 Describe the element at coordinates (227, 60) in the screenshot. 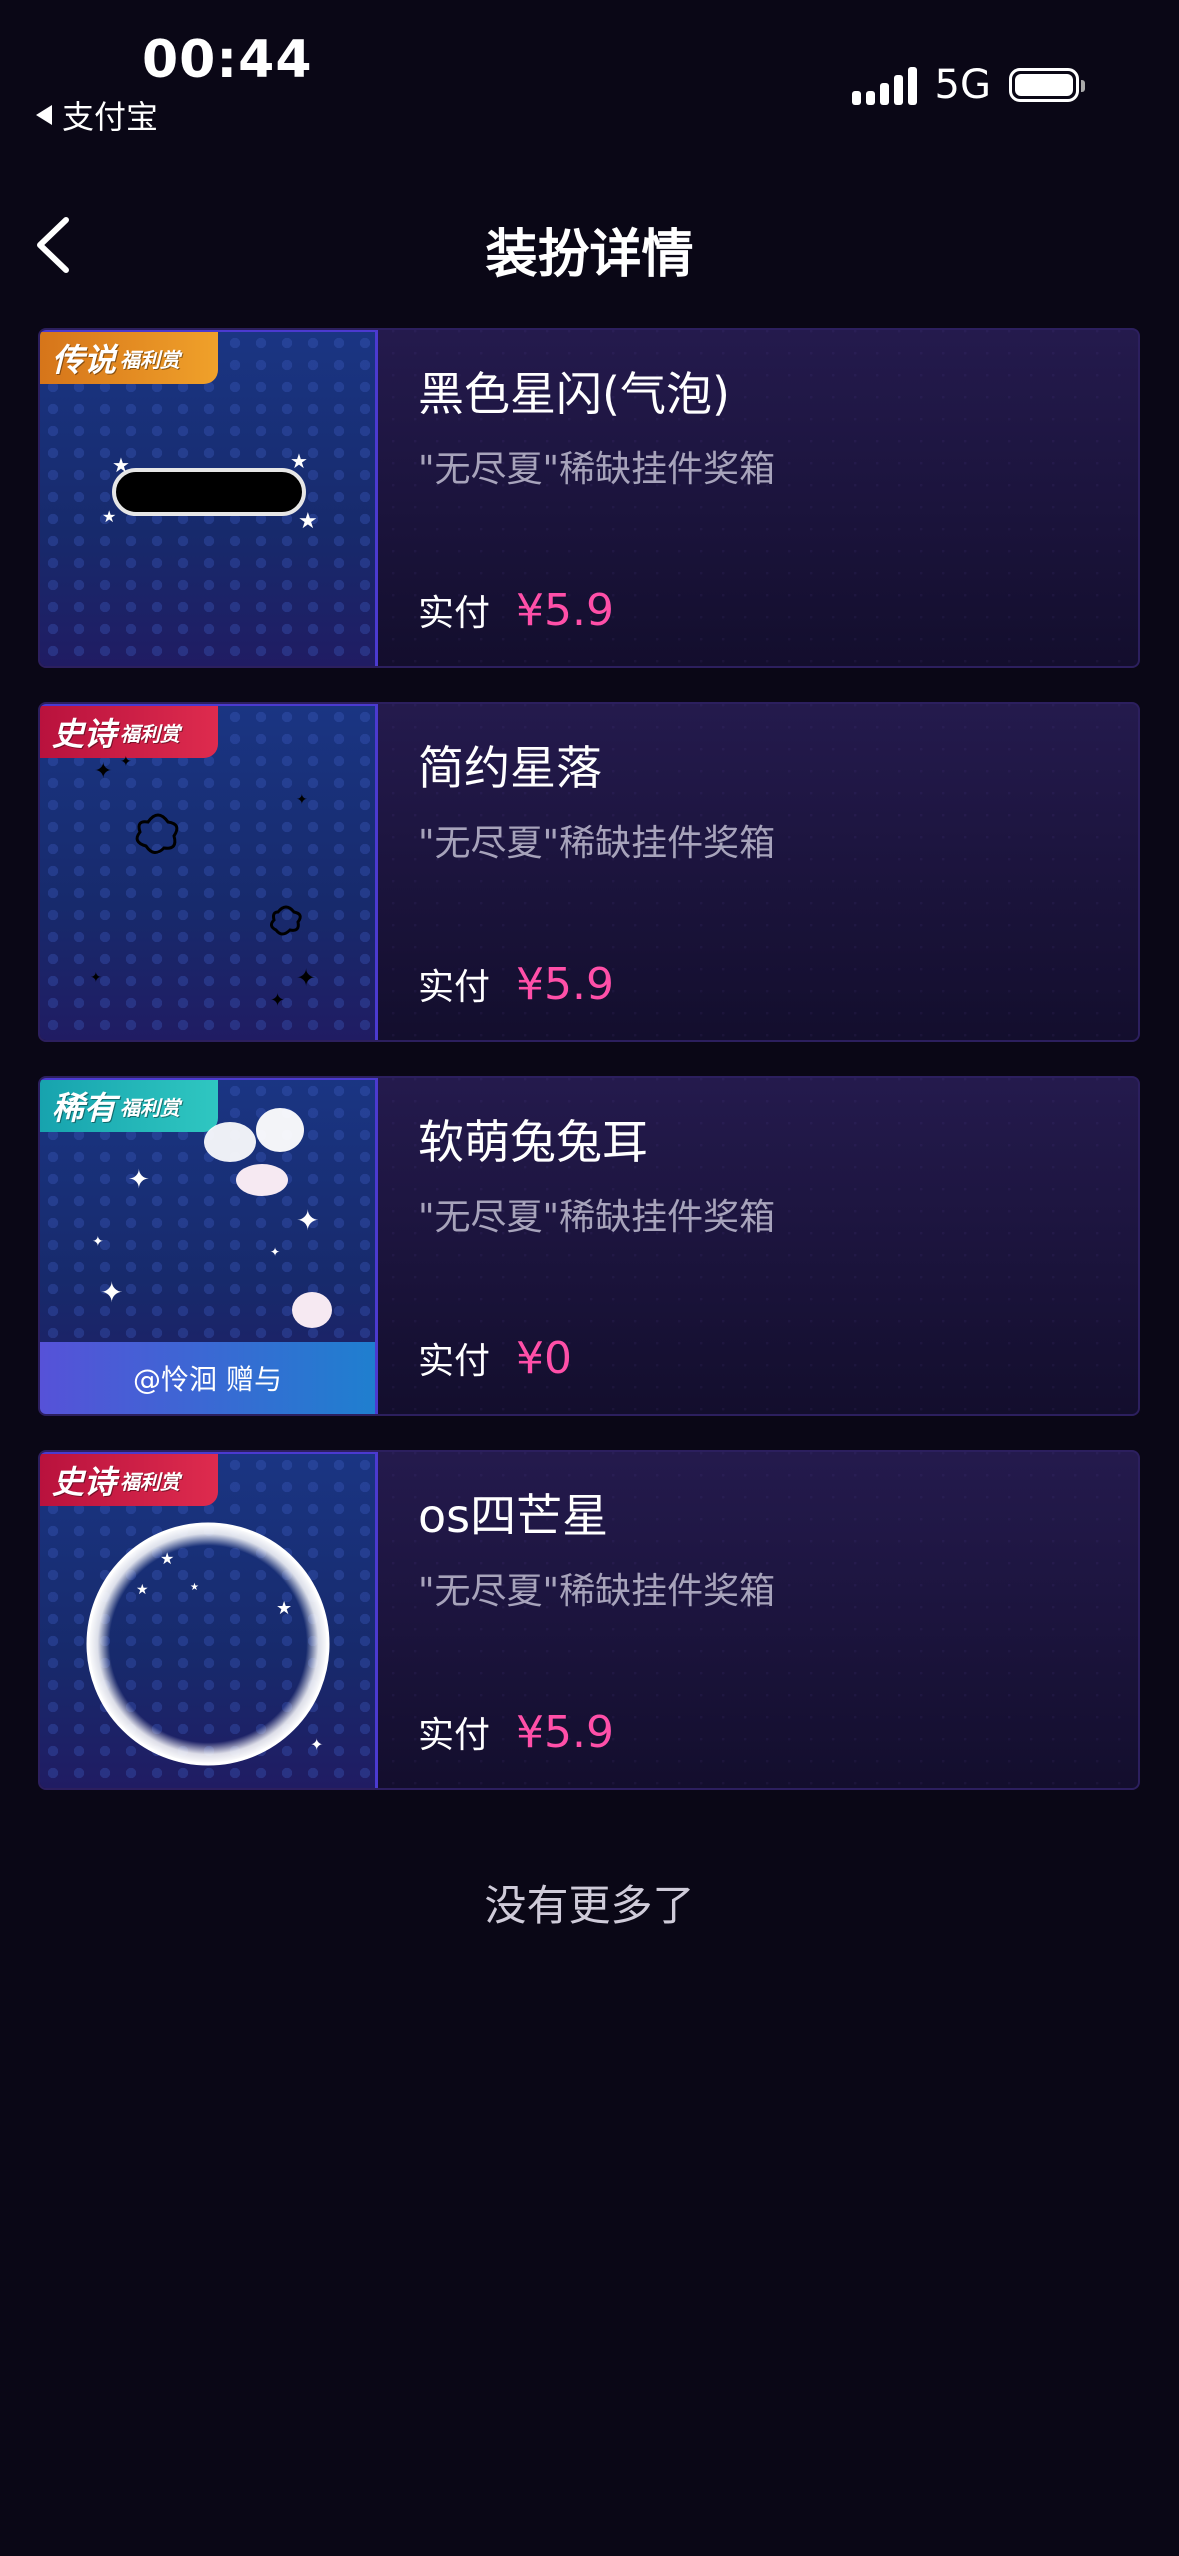

I see `status-time: 00:44` at that location.